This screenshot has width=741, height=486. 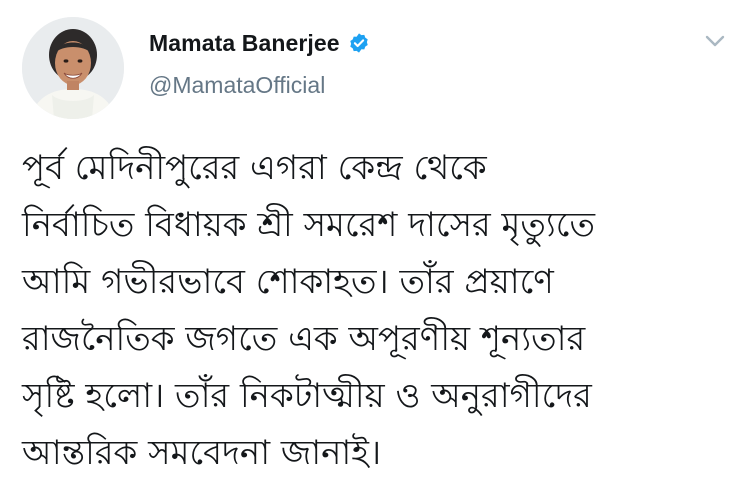 What do you see at coordinates (359, 43) in the screenshot?
I see `verified-badge-icon` at bounding box center [359, 43].